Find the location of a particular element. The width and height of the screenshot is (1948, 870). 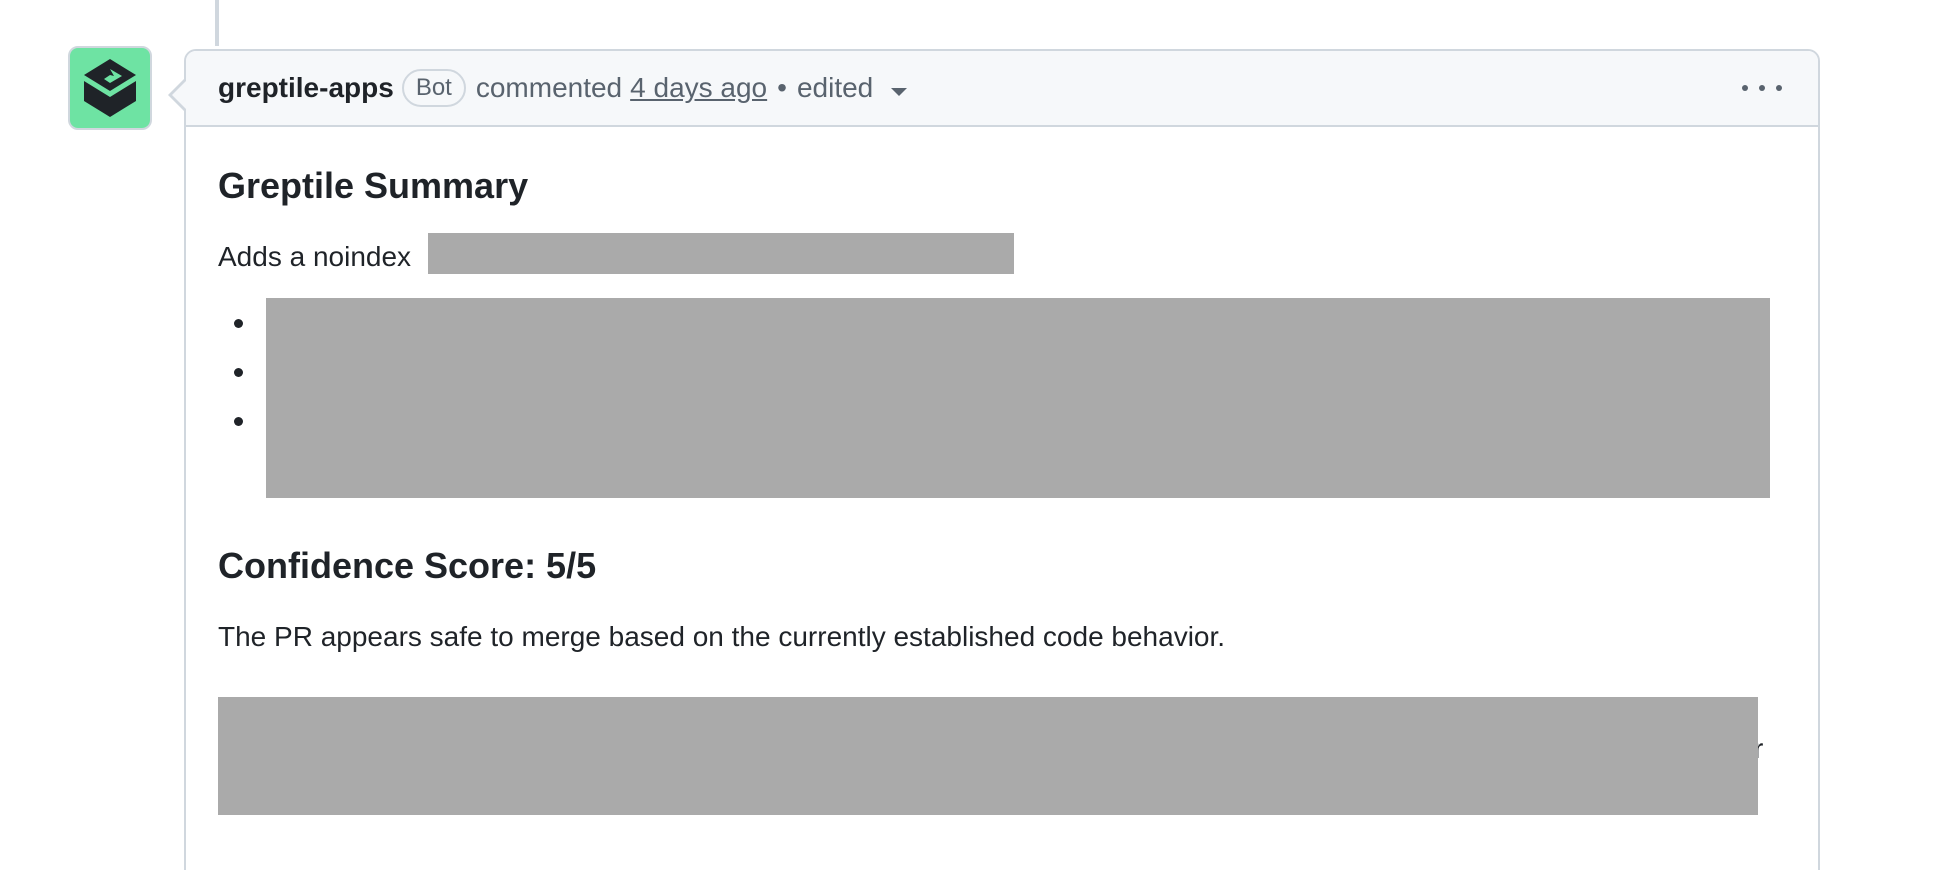

greptile-logo-icon is located at coordinates (110, 88).